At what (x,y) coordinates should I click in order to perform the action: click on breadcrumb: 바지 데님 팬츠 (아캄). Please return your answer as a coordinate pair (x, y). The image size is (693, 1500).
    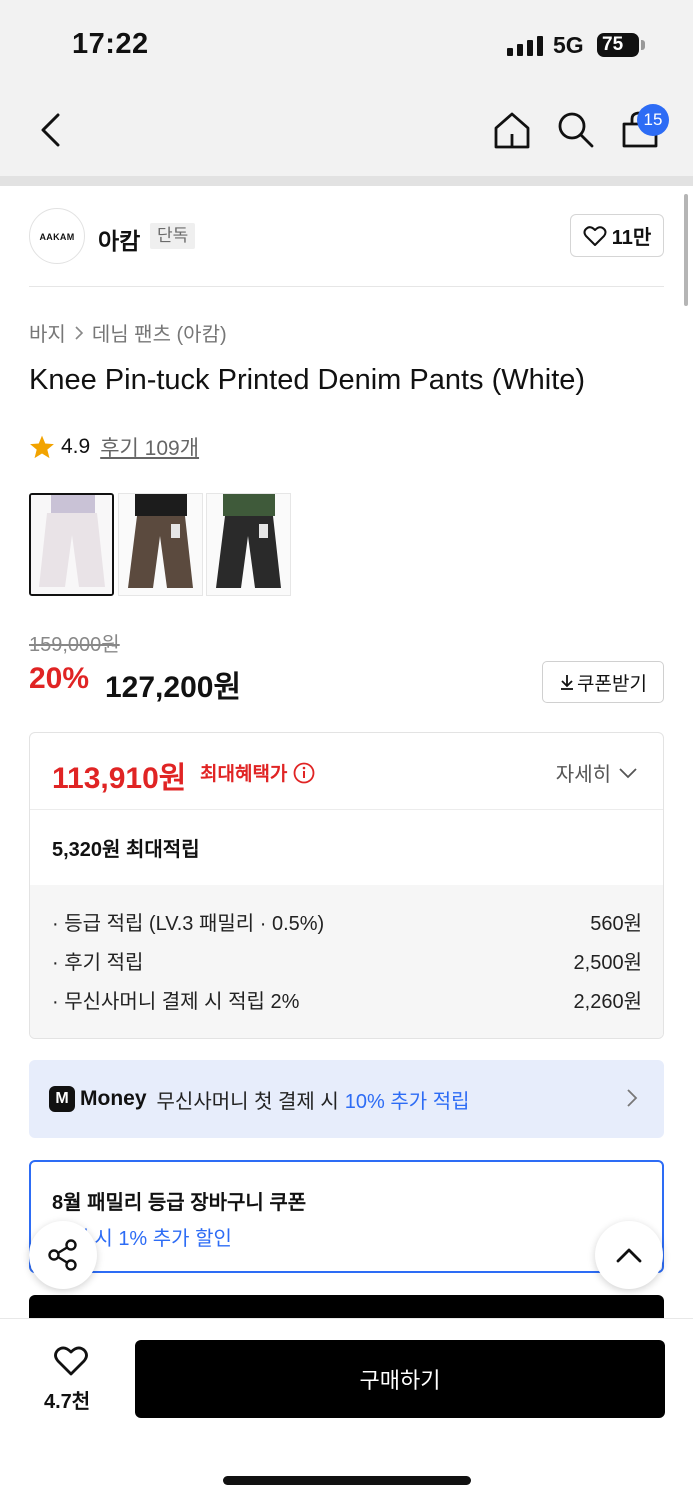
    Looking at the image, I should click on (128, 332).